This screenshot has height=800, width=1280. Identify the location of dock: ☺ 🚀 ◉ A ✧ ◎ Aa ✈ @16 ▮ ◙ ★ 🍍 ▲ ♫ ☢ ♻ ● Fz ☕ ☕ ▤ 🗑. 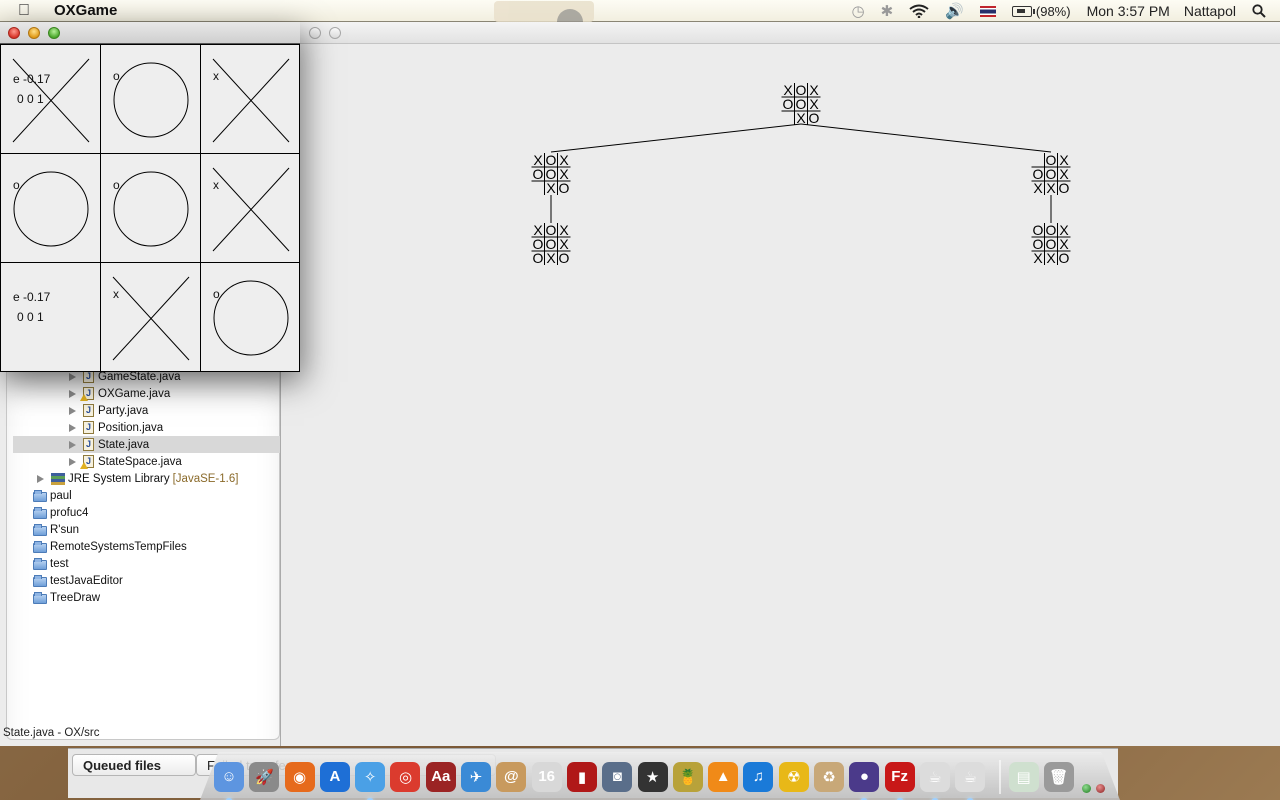
(660, 776).